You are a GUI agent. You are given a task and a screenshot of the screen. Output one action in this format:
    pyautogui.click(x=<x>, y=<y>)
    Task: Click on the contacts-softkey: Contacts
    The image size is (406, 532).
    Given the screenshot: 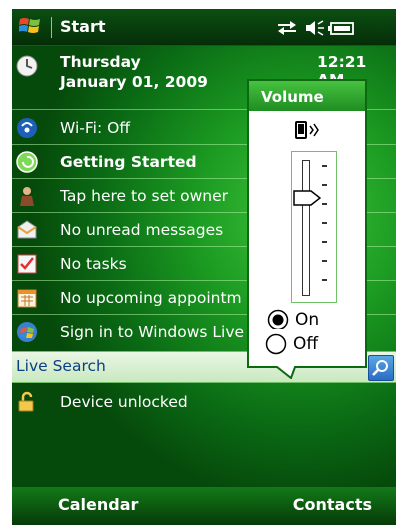 What is the action you would take?
    pyautogui.click(x=332, y=504)
    